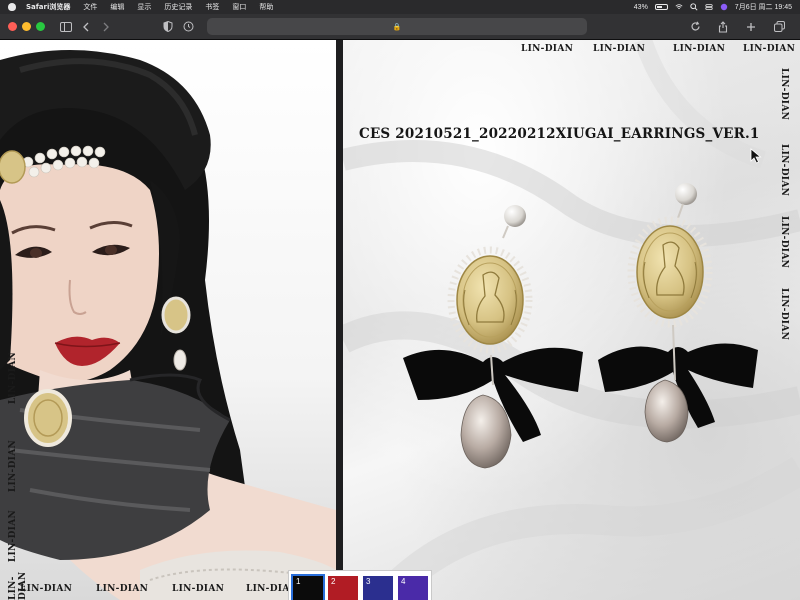 The height and width of the screenshot is (600, 800). I want to click on battery-icon, so click(661, 7).